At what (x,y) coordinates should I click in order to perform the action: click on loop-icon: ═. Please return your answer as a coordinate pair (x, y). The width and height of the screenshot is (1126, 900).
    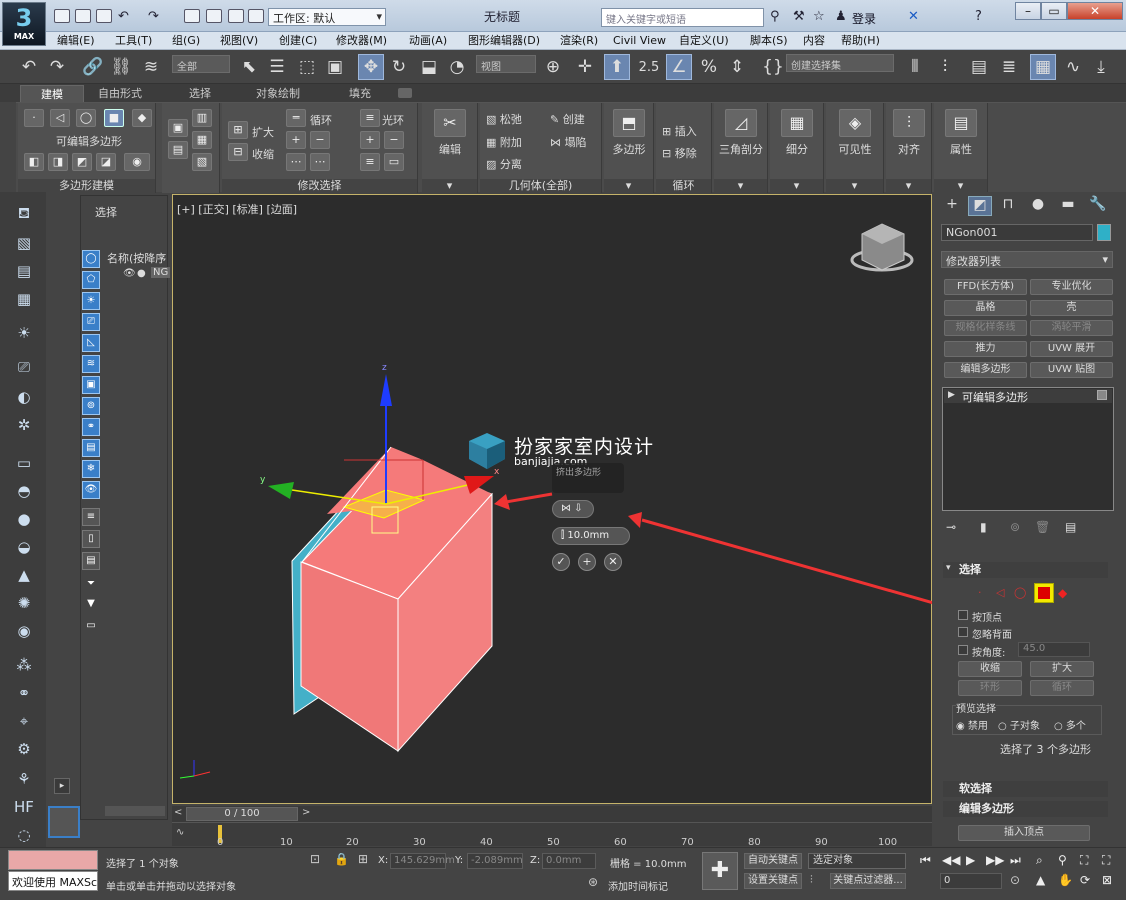
    Looking at the image, I should click on (296, 118).